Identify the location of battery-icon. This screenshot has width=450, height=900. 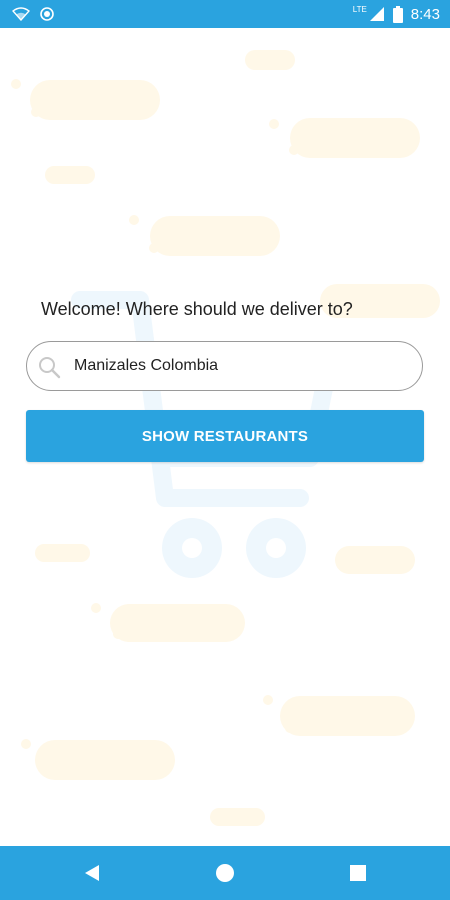
(397, 14).